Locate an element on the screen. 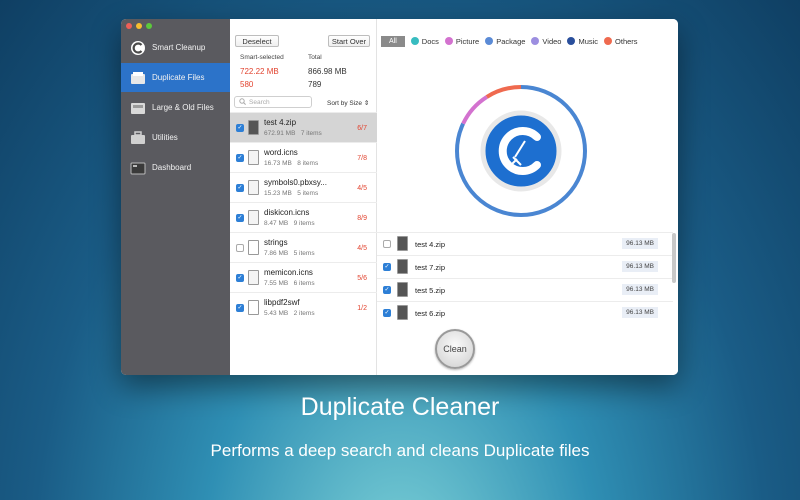 Image resolution: width=800 pixels, height=500 pixels. deselect-button: Deselect is located at coordinates (257, 41).